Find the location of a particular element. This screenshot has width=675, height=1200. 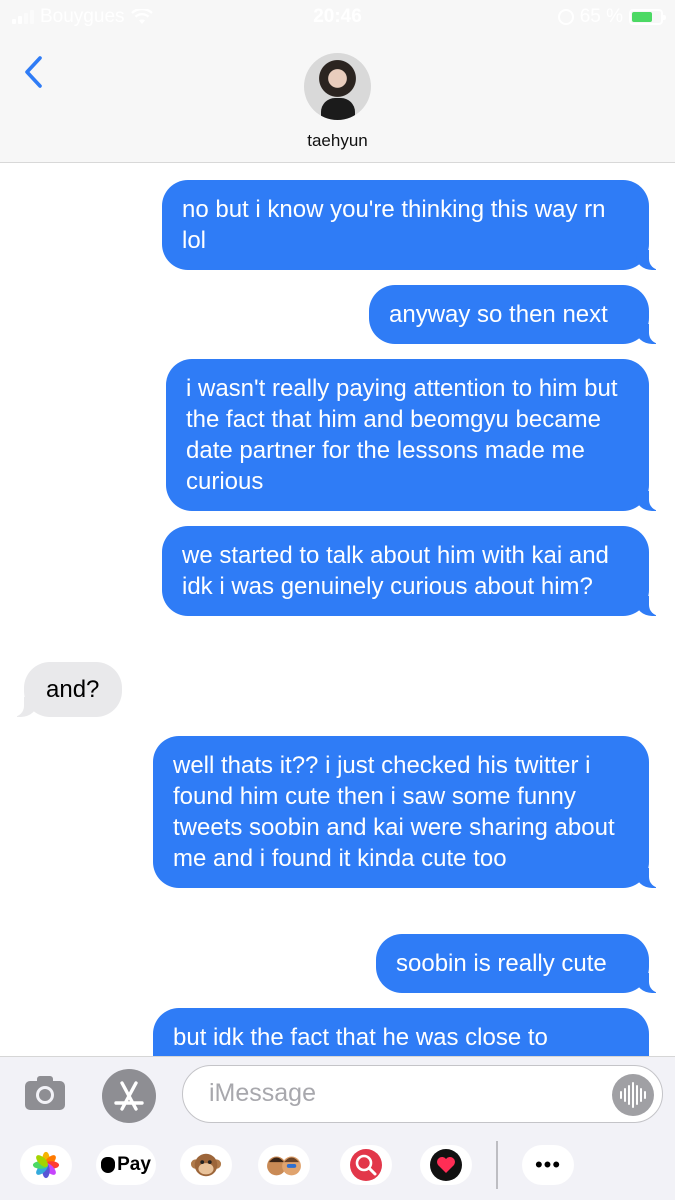

compose-bar: Pay is located at coordinates (337, 1128).